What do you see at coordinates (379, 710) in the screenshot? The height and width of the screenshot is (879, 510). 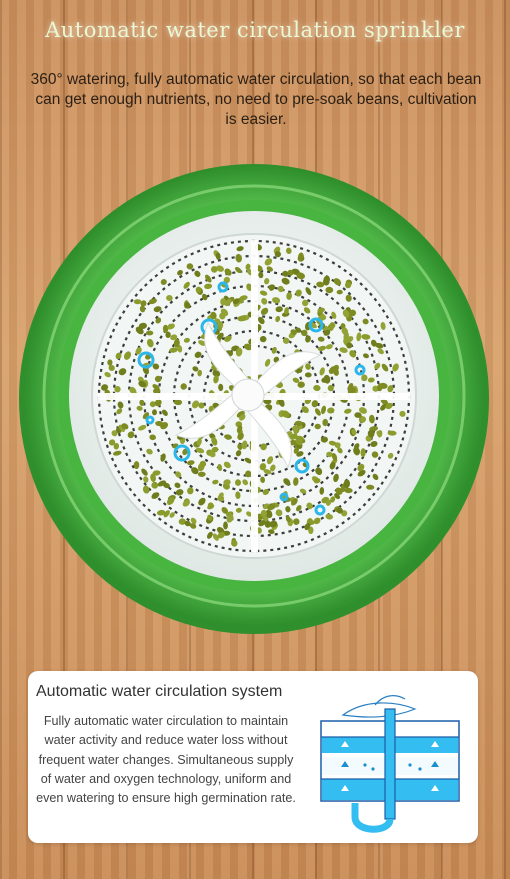 I see `sprinkler-icon` at bounding box center [379, 710].